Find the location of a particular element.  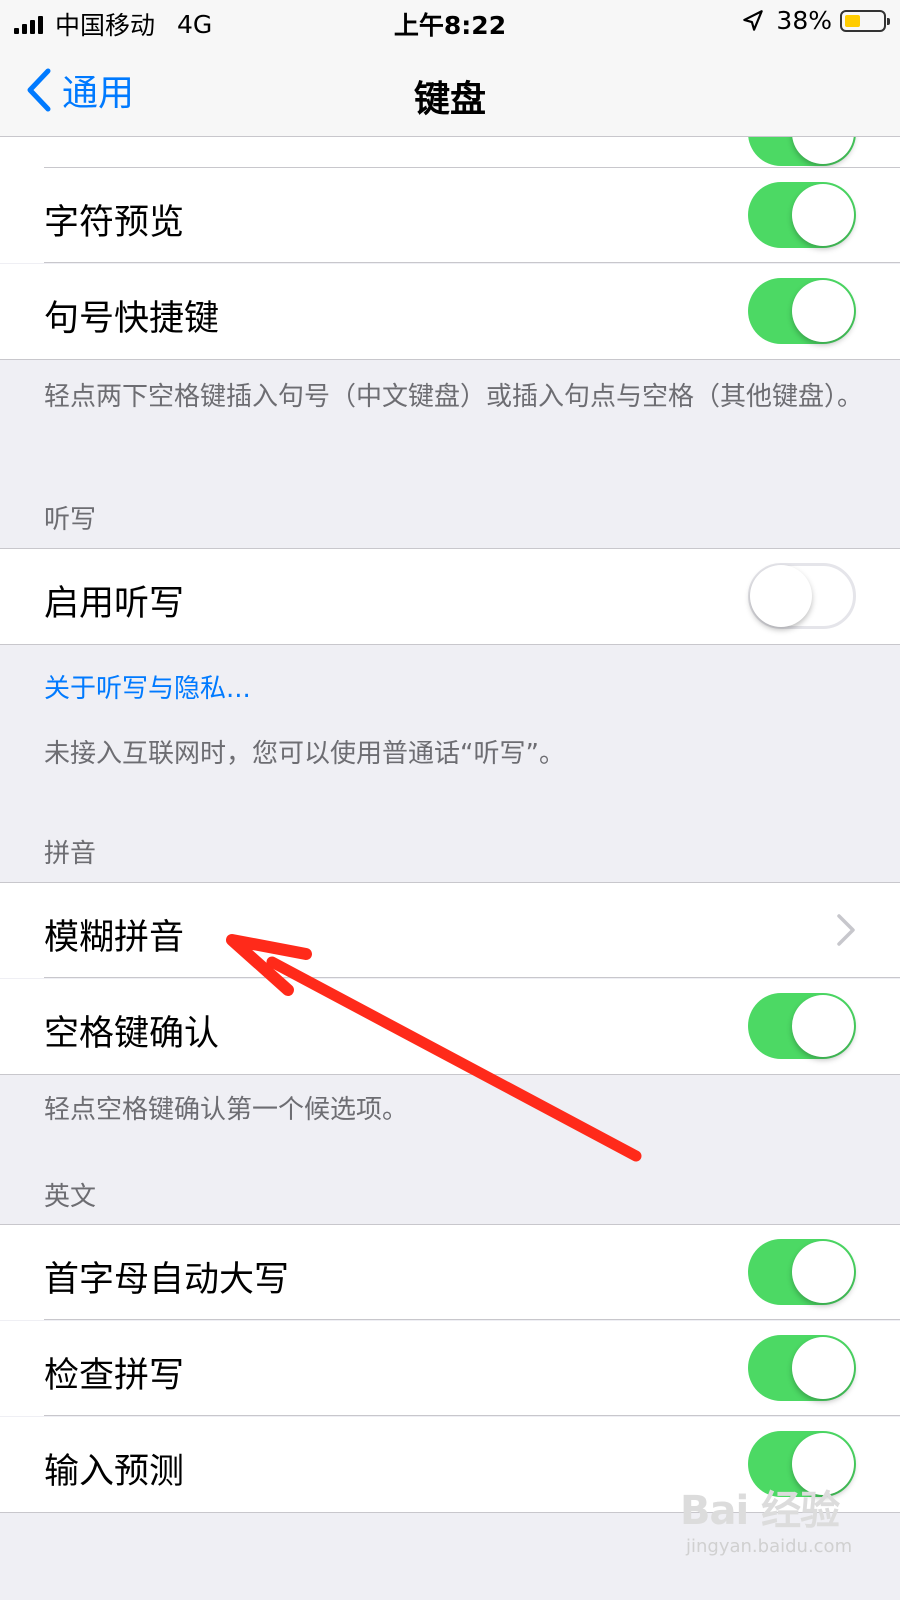

enable-dictation-toggle is located at coordinates (802, 596).